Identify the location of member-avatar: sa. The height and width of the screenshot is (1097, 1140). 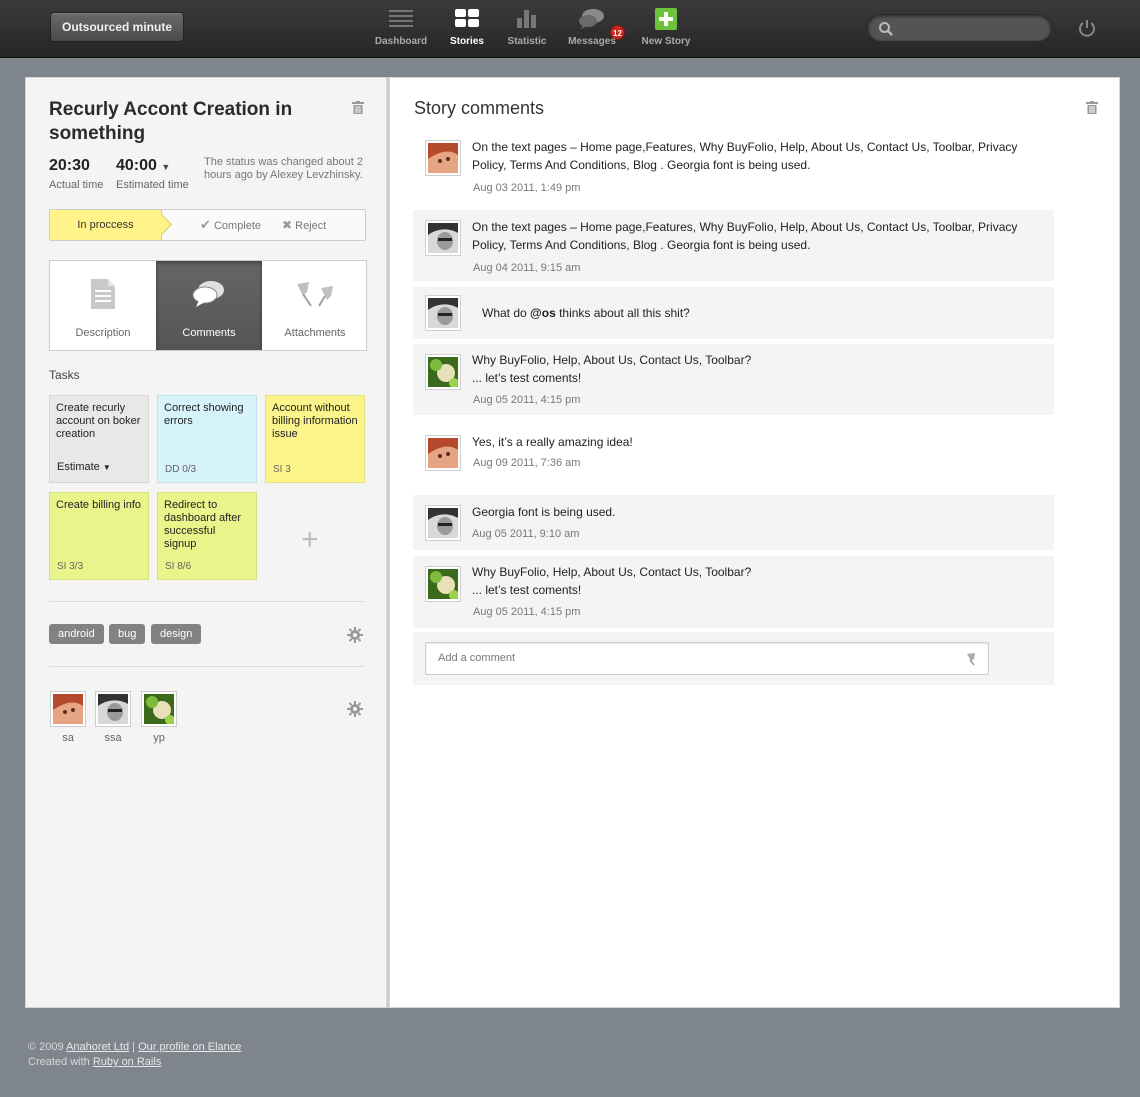
(68, 717).